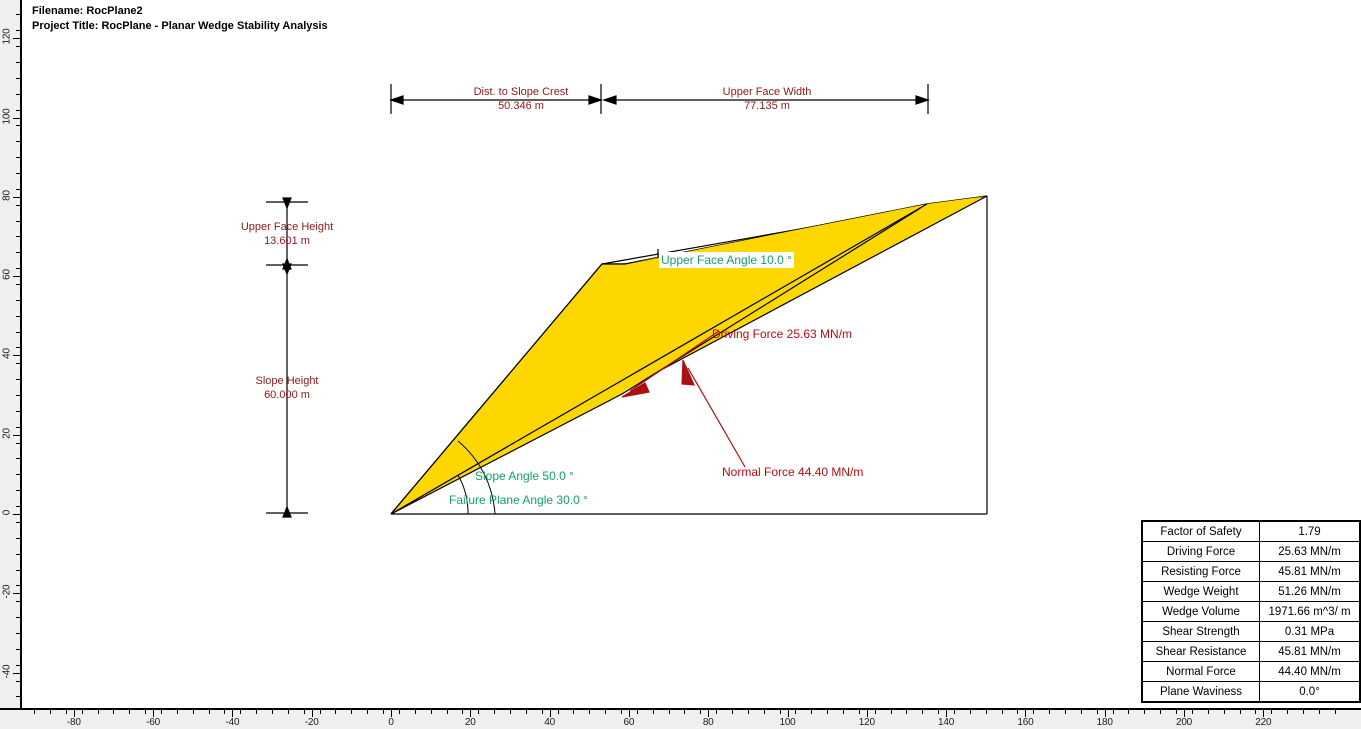 This screenshot has height=729, width=1361. I want to click on x-axis-tick-label: 160, so click(1025, 722).